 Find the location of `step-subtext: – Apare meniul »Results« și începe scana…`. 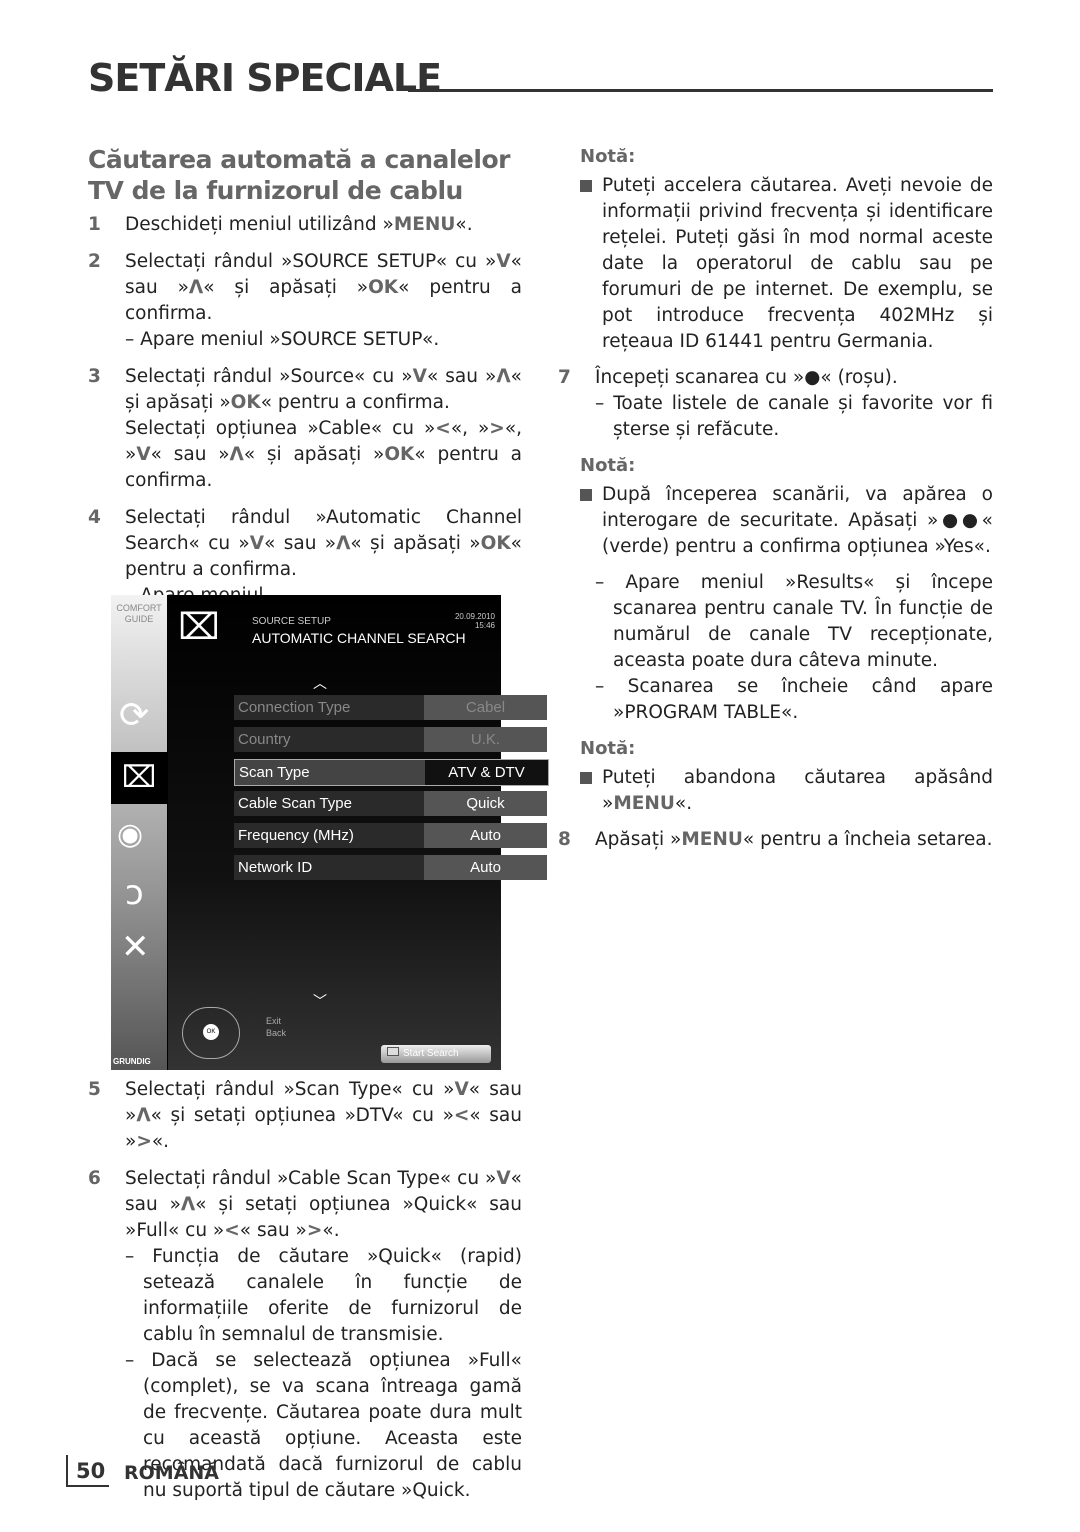

step-subtext: – Apare meniul »Results« și începe scana… is located at coordinates (794, 621).